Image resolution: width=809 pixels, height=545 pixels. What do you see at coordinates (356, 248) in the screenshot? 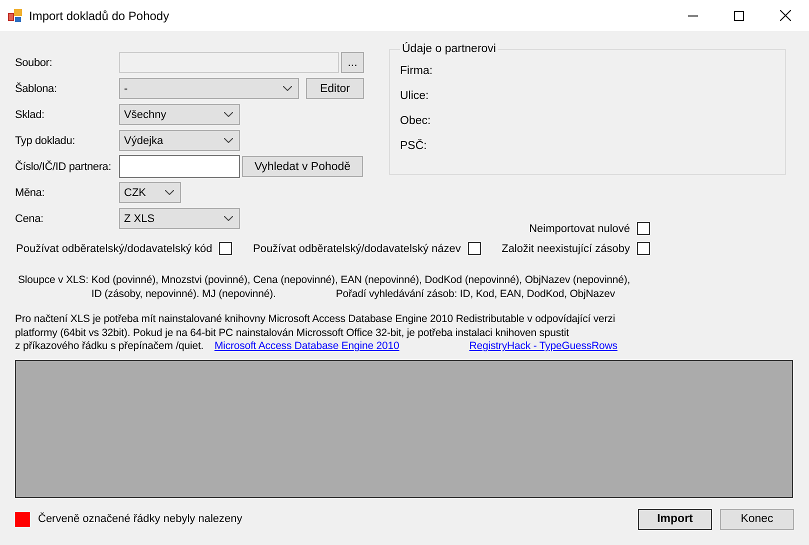
I see `checkbox-label: Používat odběratelský/dodavatelský název` at bounding box center [356, 248].